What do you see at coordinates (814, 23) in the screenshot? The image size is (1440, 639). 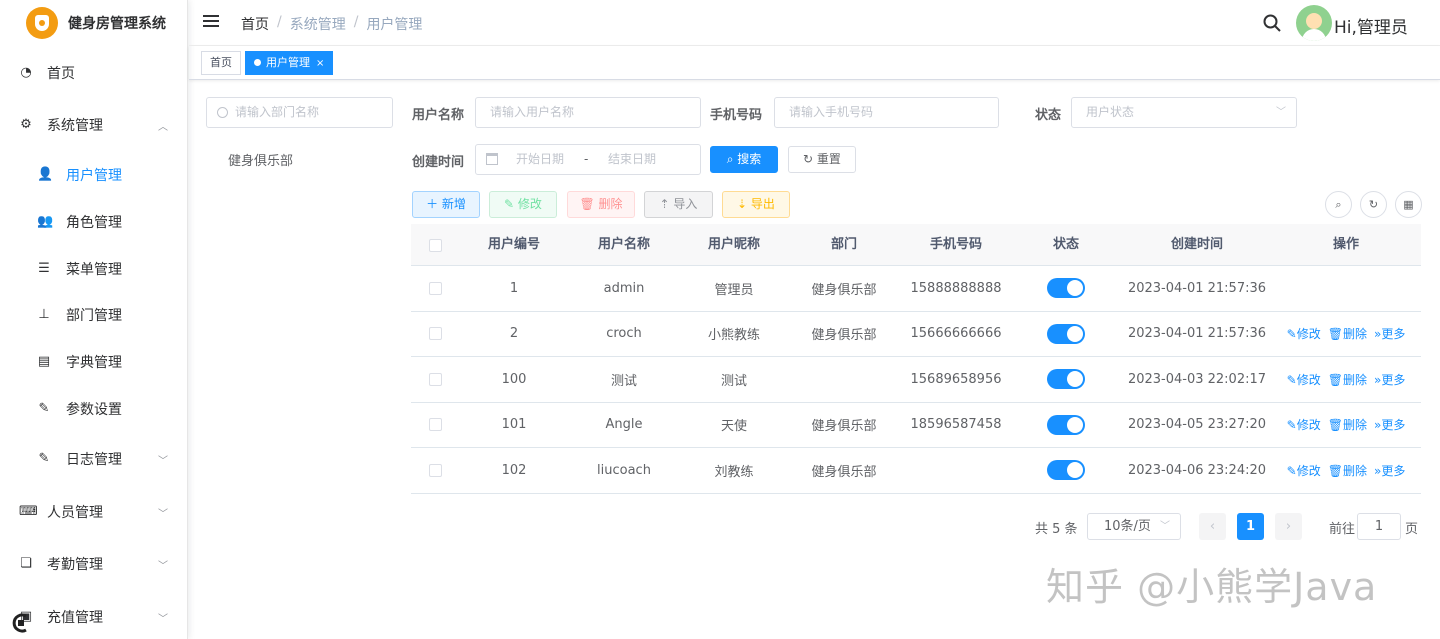 I see `navbar: 首页 / 系统管理 / 用户管理 Hi,管理员` at bounding box center [814, 23].